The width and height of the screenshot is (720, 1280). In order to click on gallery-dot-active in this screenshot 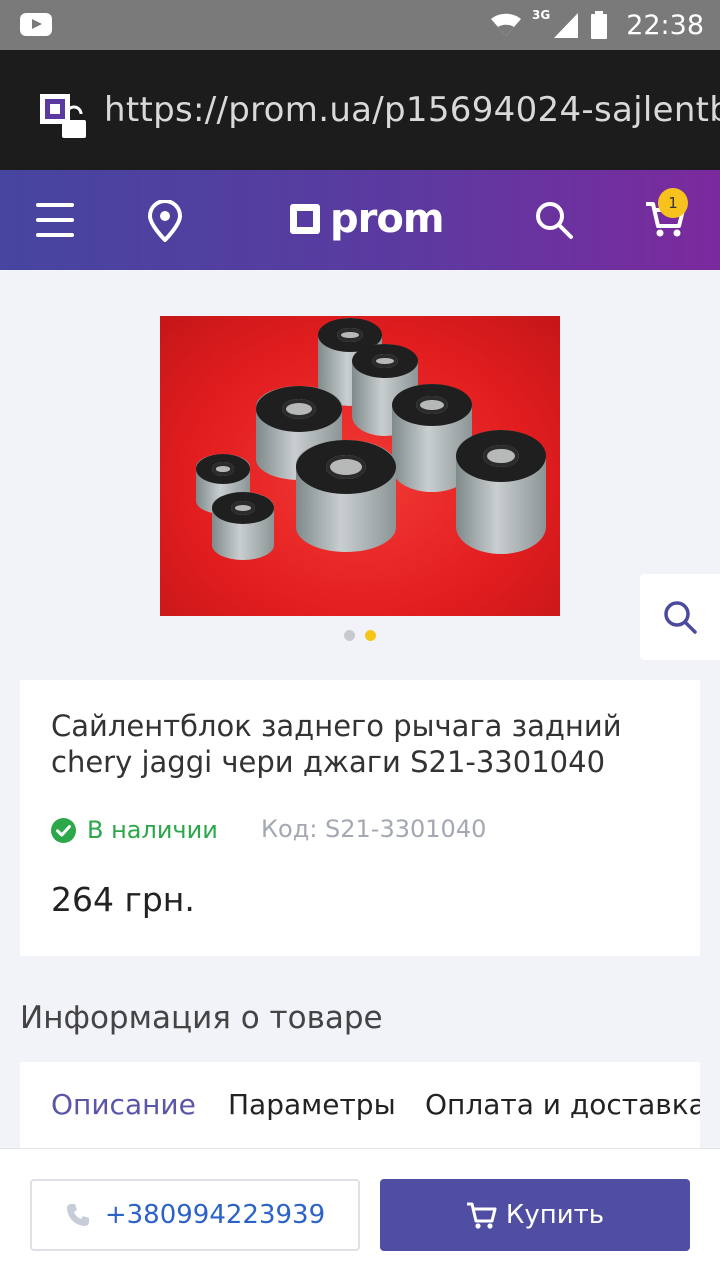, I will do `click(370, 635)`.